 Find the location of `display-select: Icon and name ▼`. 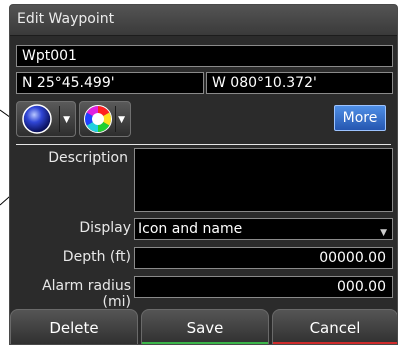

display-select: Icon and name ▼ is located at coordinates (263, 229).